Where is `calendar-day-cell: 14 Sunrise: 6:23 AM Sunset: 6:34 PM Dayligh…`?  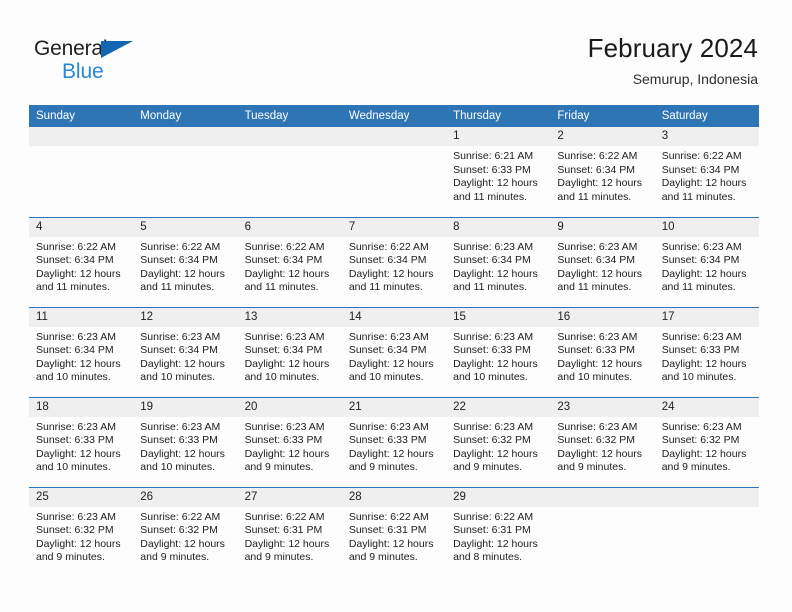 calendar-day-cell: 14 Sunrise: 6:23 AM Sunset: 6:34 PM Dayligh… is located at coordinates (394, 351).